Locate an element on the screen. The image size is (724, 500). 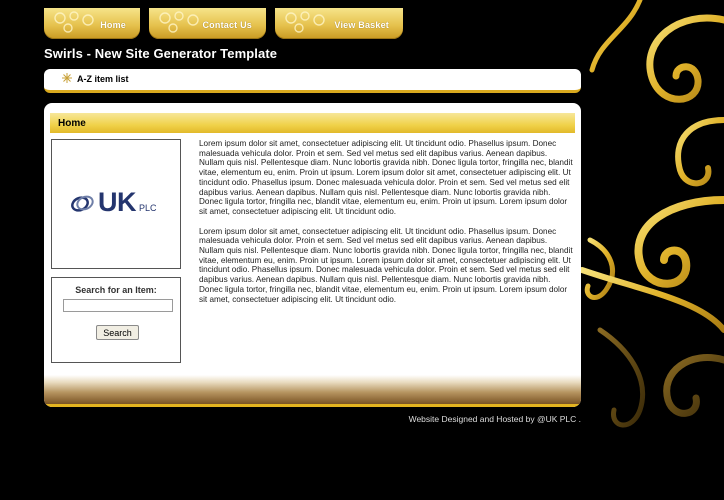
page-heading: Home is located at coordinates (72, 123).